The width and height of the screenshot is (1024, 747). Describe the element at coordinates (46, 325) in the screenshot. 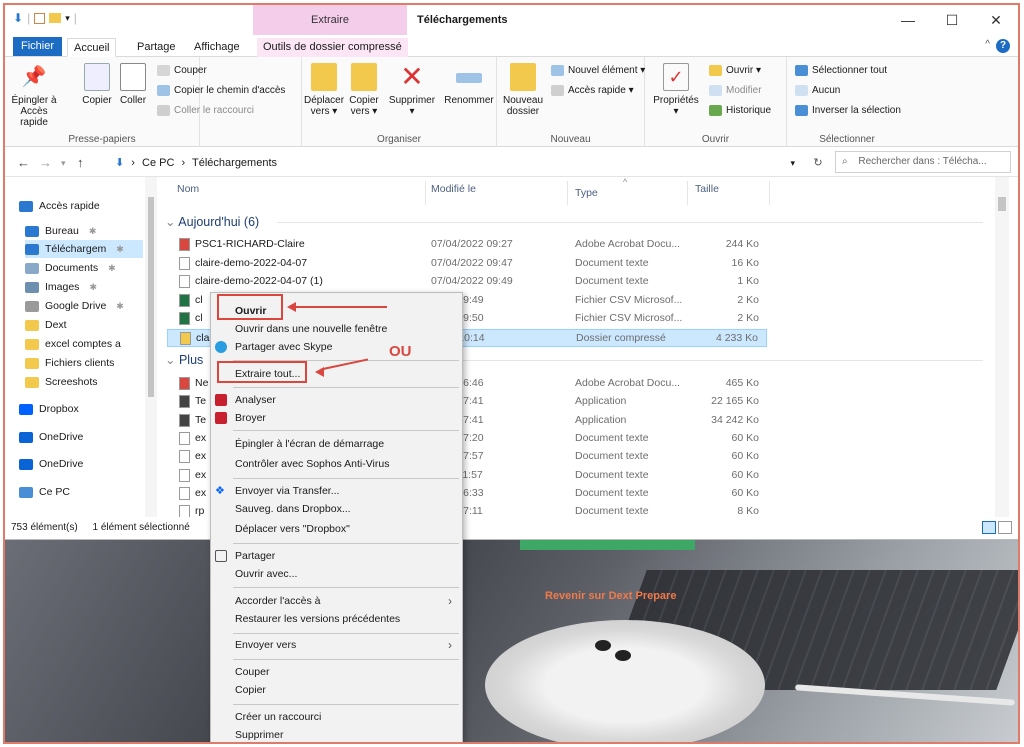

I see `sidebar-item: Dext` at that location.